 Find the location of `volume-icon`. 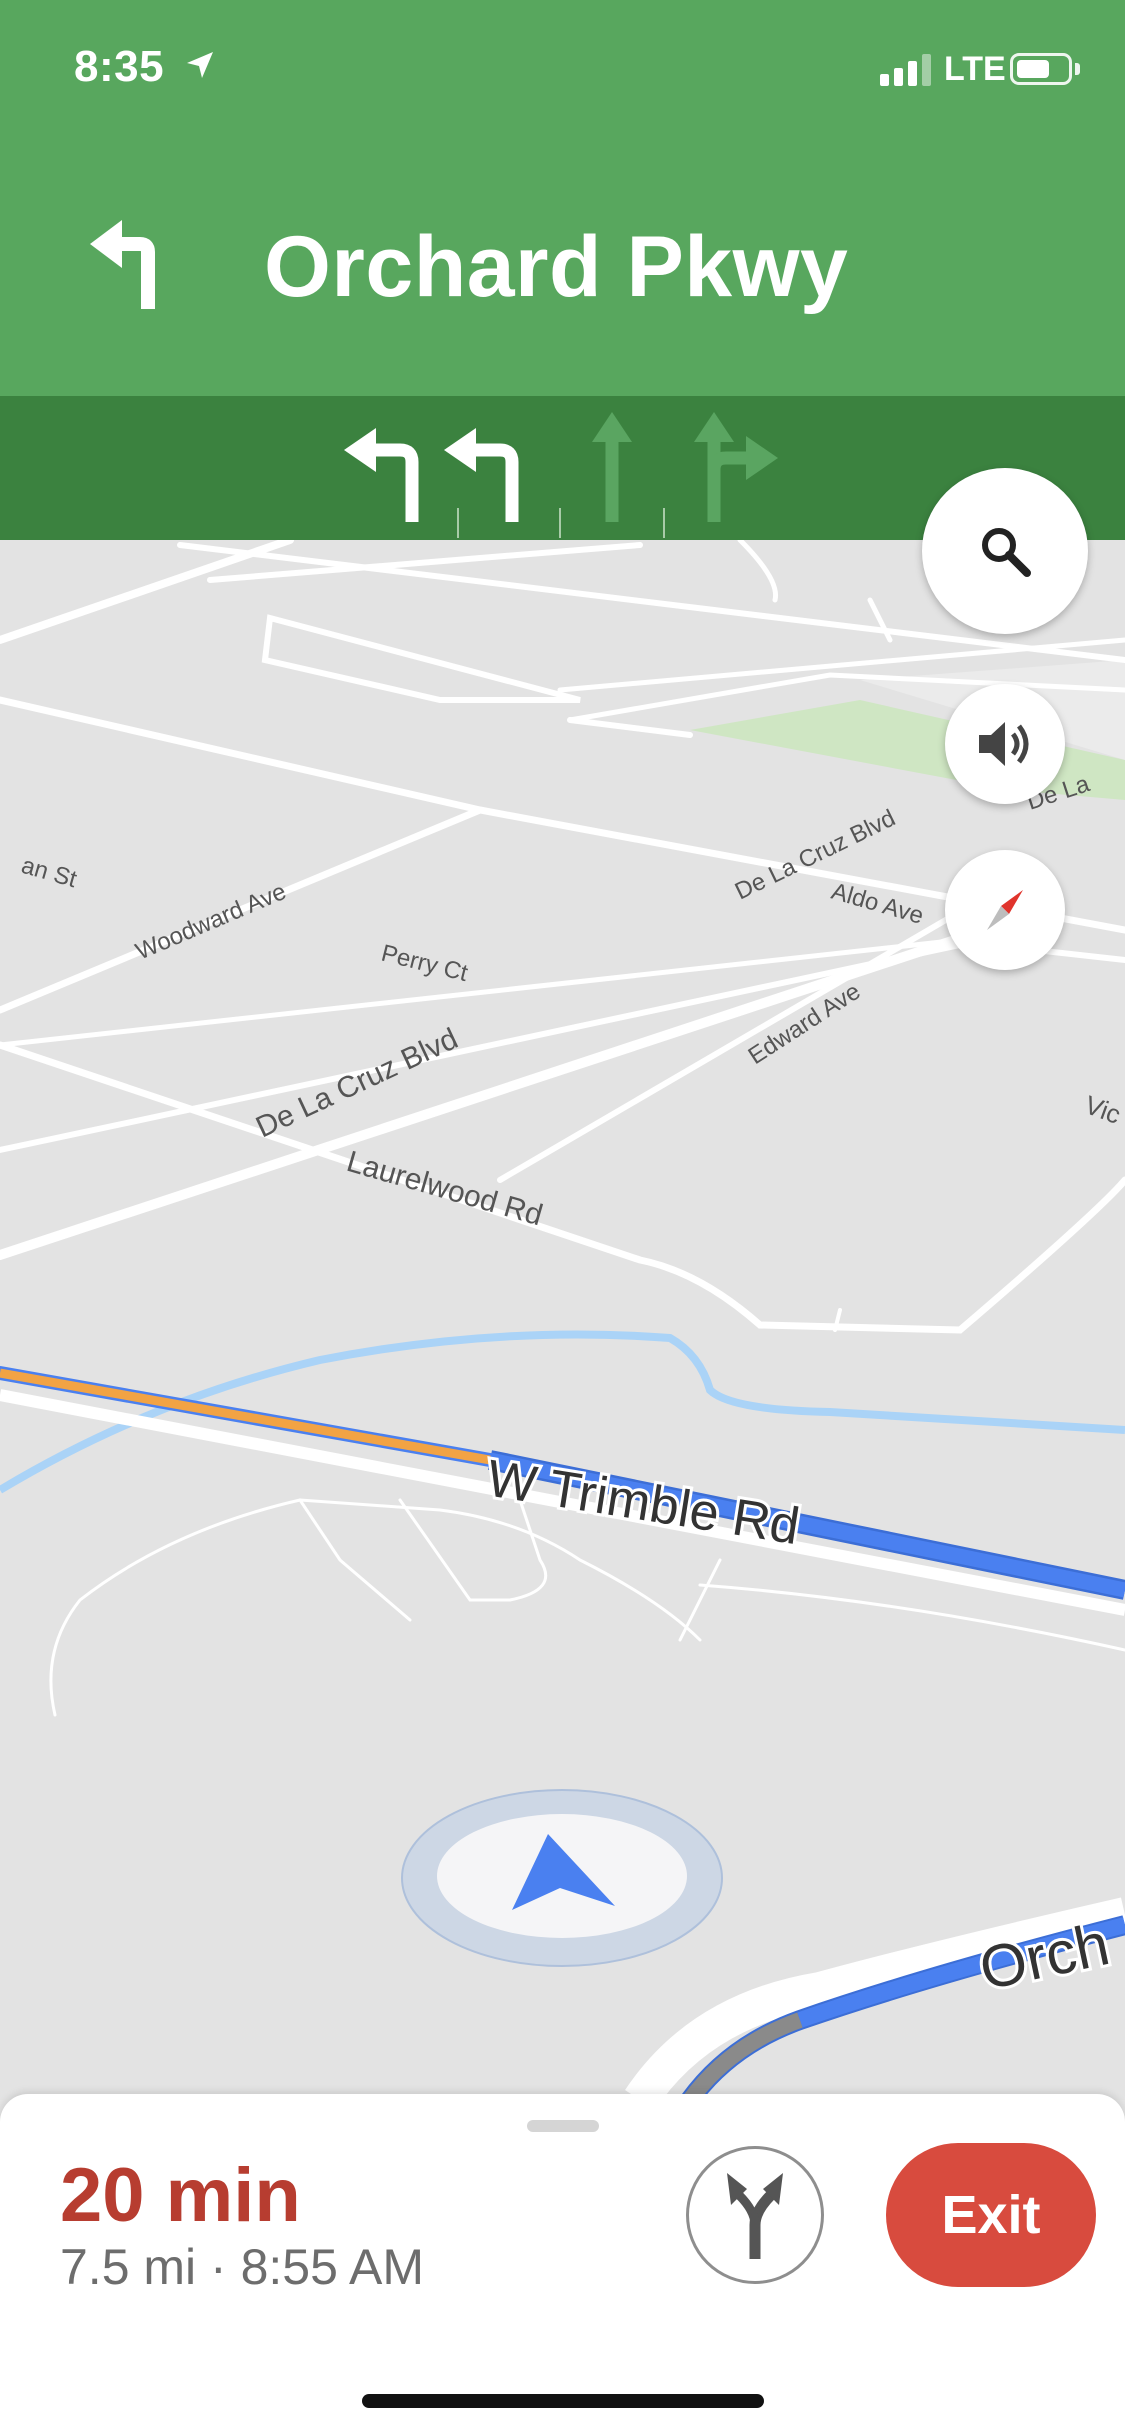

volume-icon is located at coordinates (1004, 744).